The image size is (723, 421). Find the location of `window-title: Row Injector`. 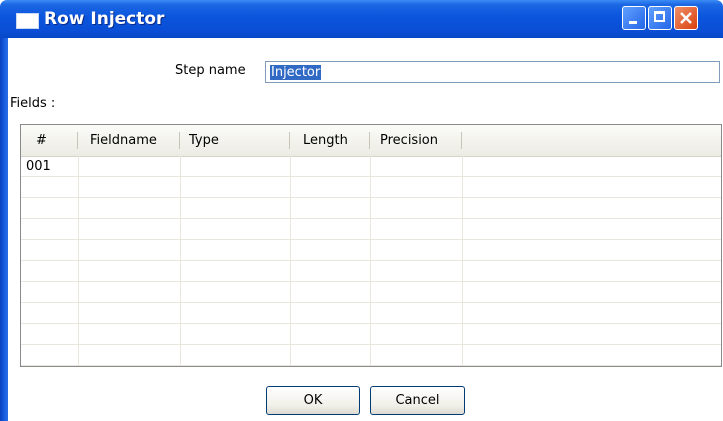

window-title: Row Injector is located at coordinates (104, 19).